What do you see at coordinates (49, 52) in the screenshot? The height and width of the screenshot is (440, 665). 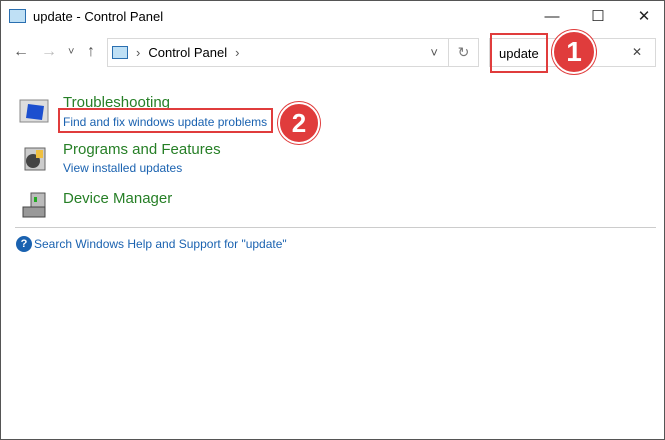 I see `forward-button: →` at bounding box center [49, 52].